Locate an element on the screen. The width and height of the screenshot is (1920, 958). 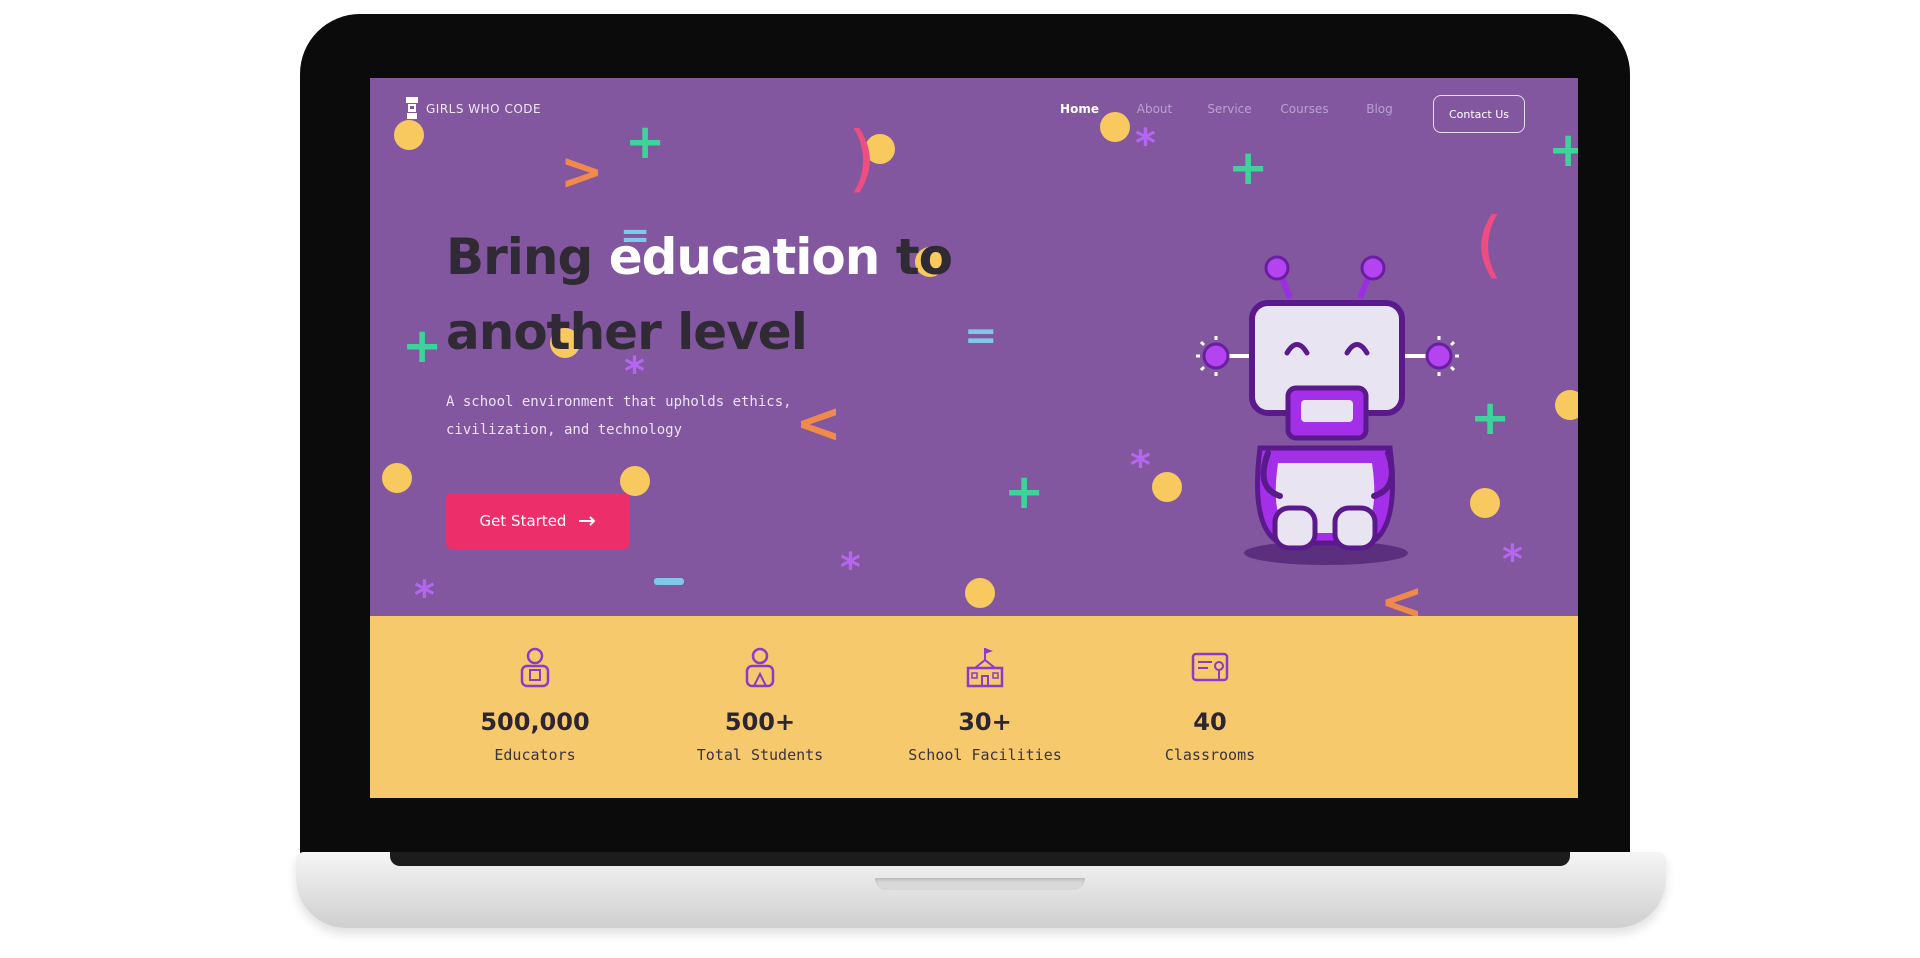
stat-value: 500,000 is located at coordinates (535, 722).